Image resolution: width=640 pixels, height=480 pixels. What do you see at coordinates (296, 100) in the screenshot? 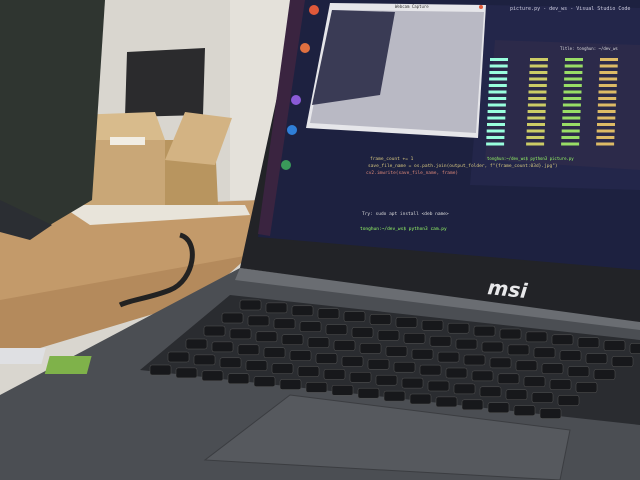
I see `app-icon` at bounding box center [296, 100].